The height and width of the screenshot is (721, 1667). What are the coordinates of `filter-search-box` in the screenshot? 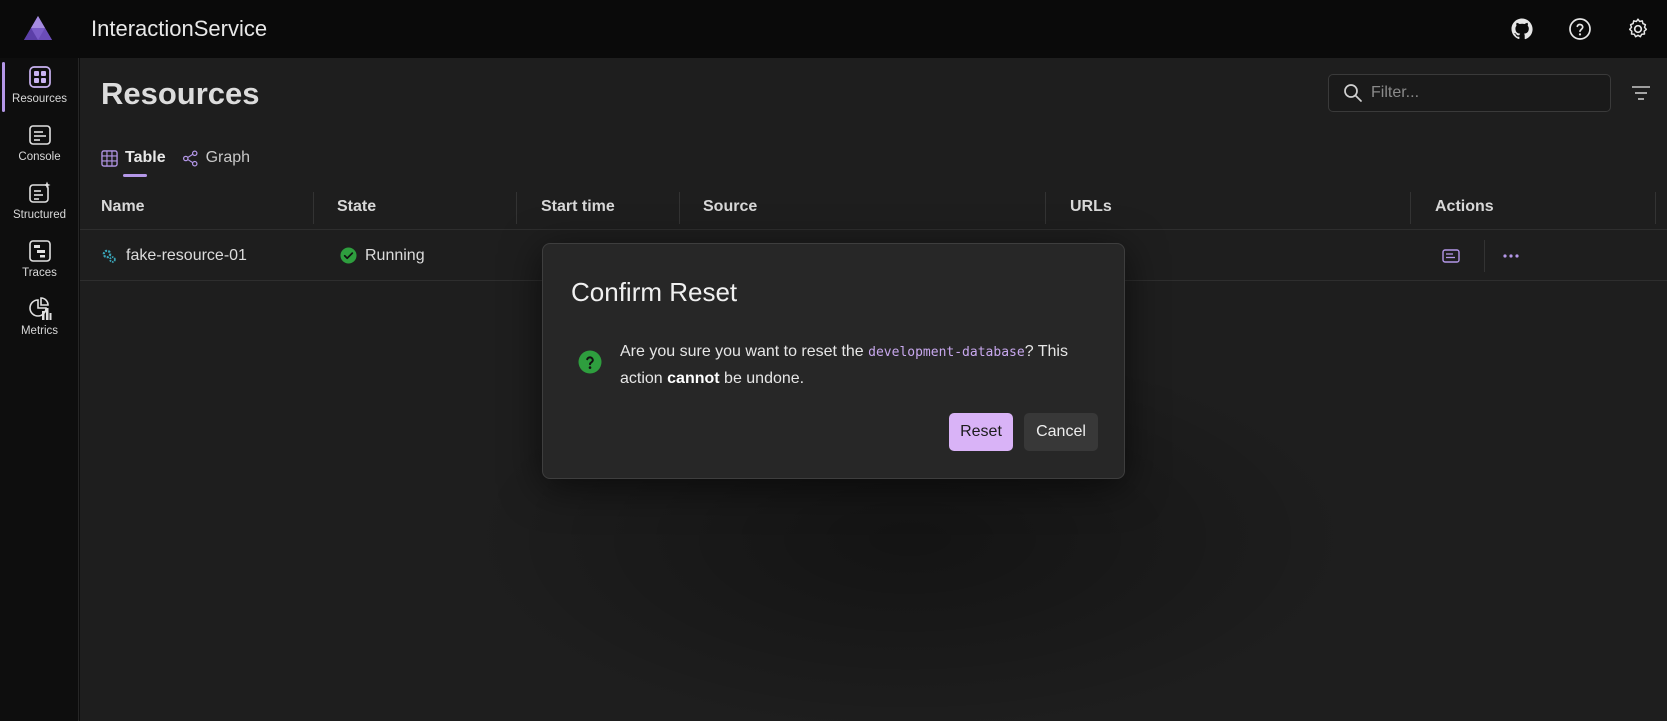 It's located at (1469, 93).